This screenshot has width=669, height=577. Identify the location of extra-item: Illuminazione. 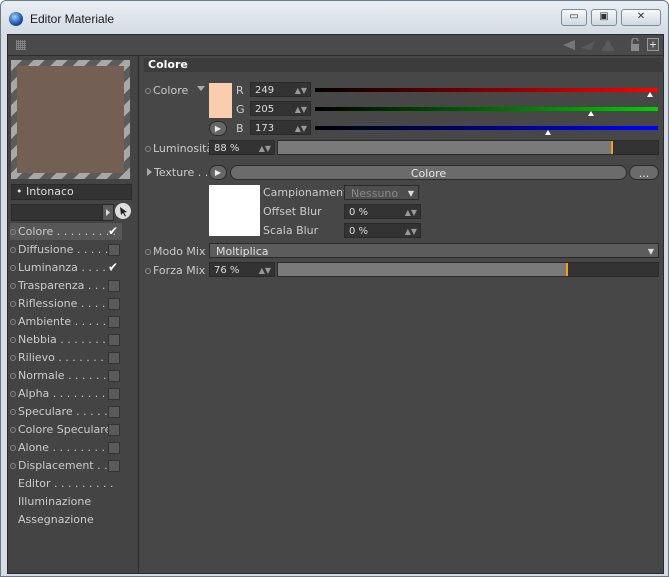
(66, 501).